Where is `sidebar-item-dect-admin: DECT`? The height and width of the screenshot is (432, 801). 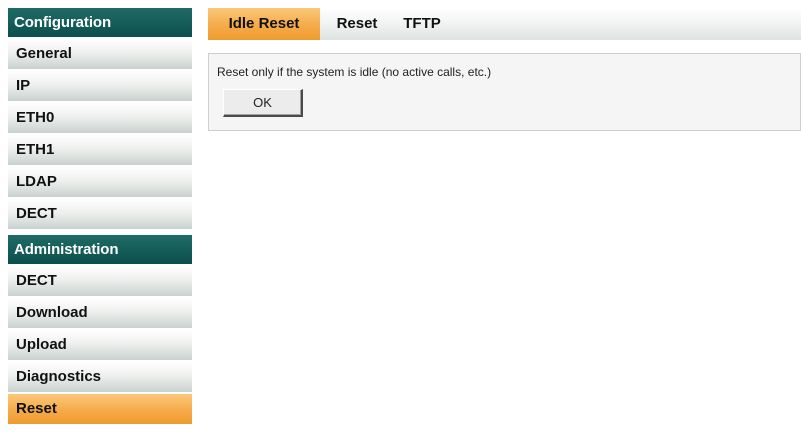
sidebar-item-dect-admin: DECT is located at coordinates (100, 281).